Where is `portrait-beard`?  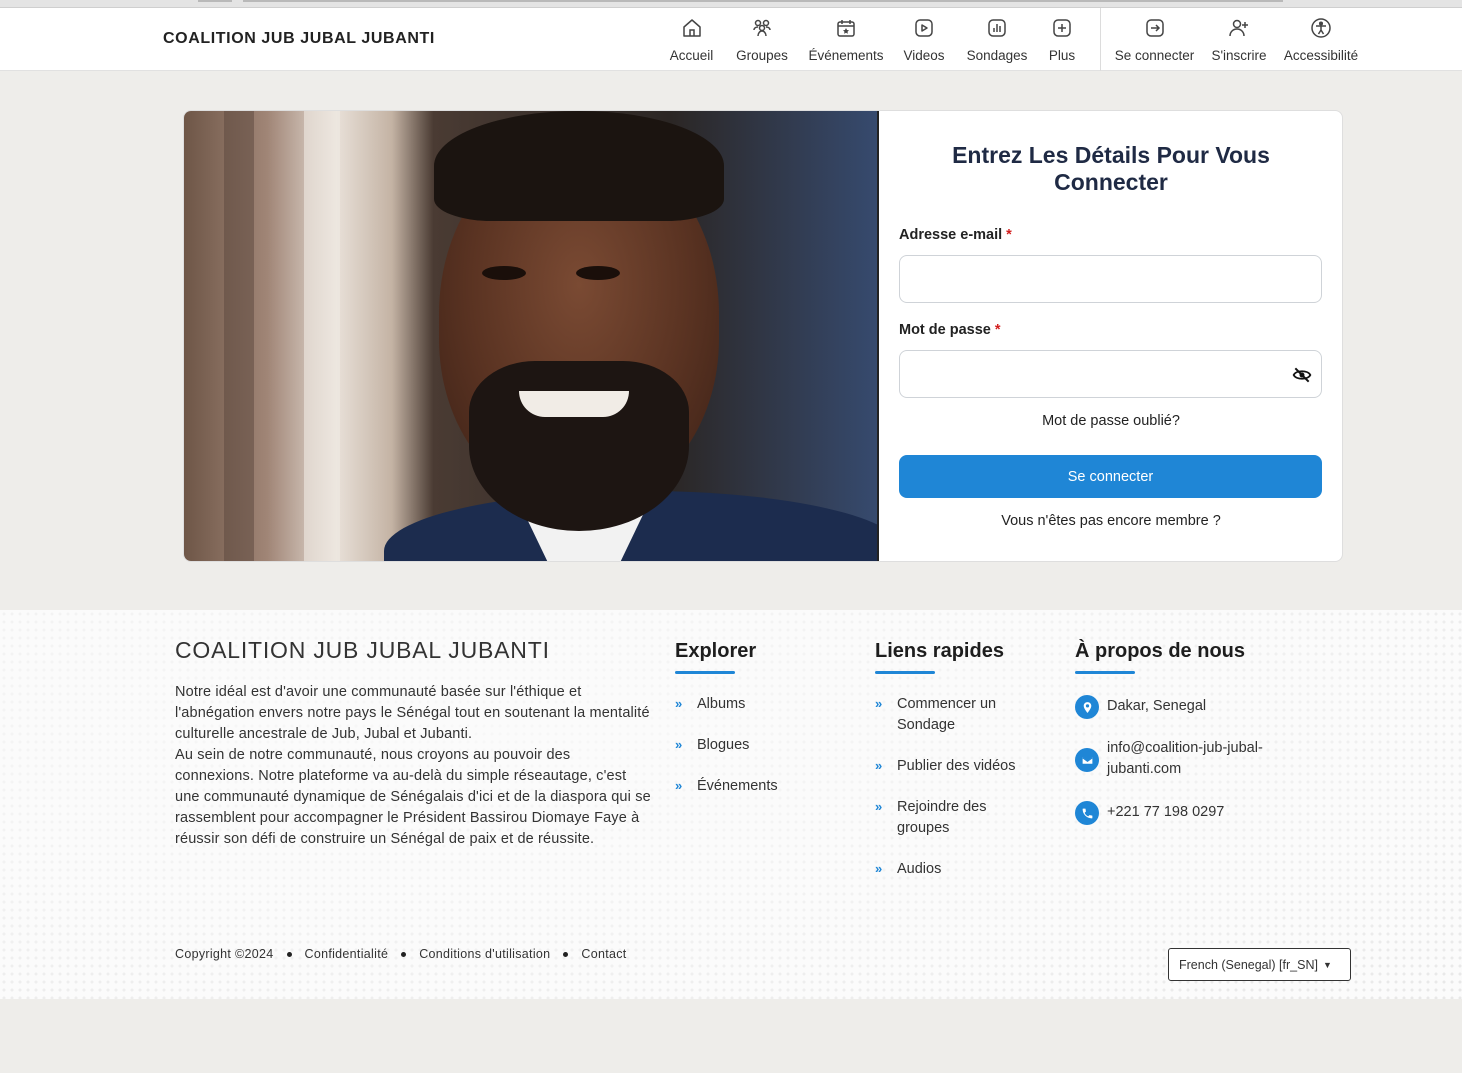
portrait-beard is located at coordinates (579, 446).